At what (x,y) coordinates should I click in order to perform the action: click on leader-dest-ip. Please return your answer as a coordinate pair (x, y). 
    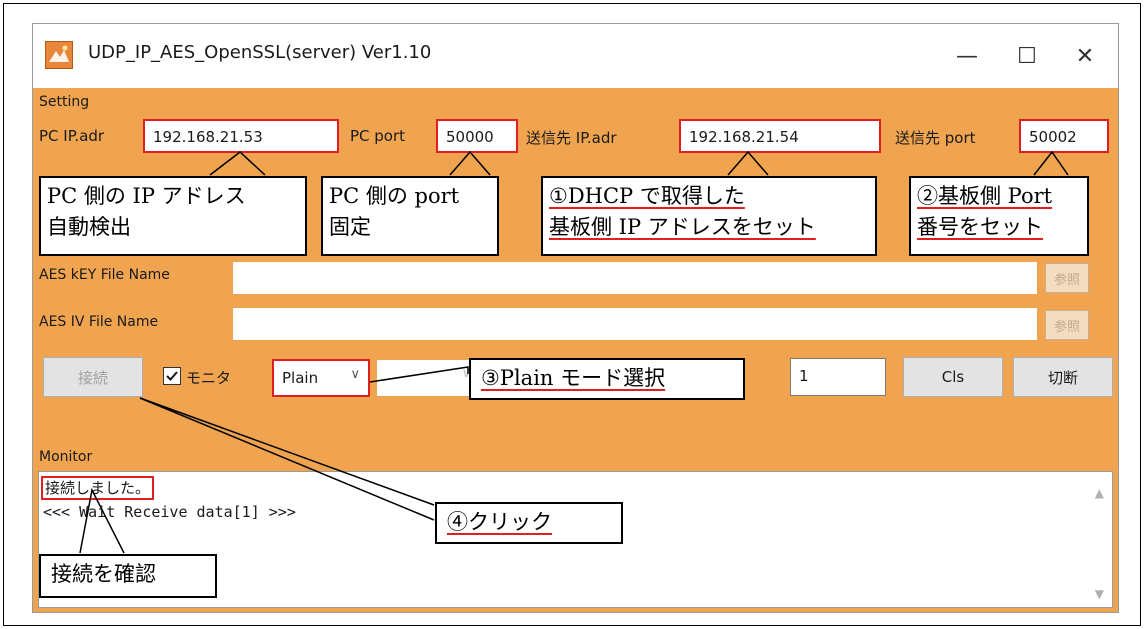
    Looking at the image, I should click on (748, 163).